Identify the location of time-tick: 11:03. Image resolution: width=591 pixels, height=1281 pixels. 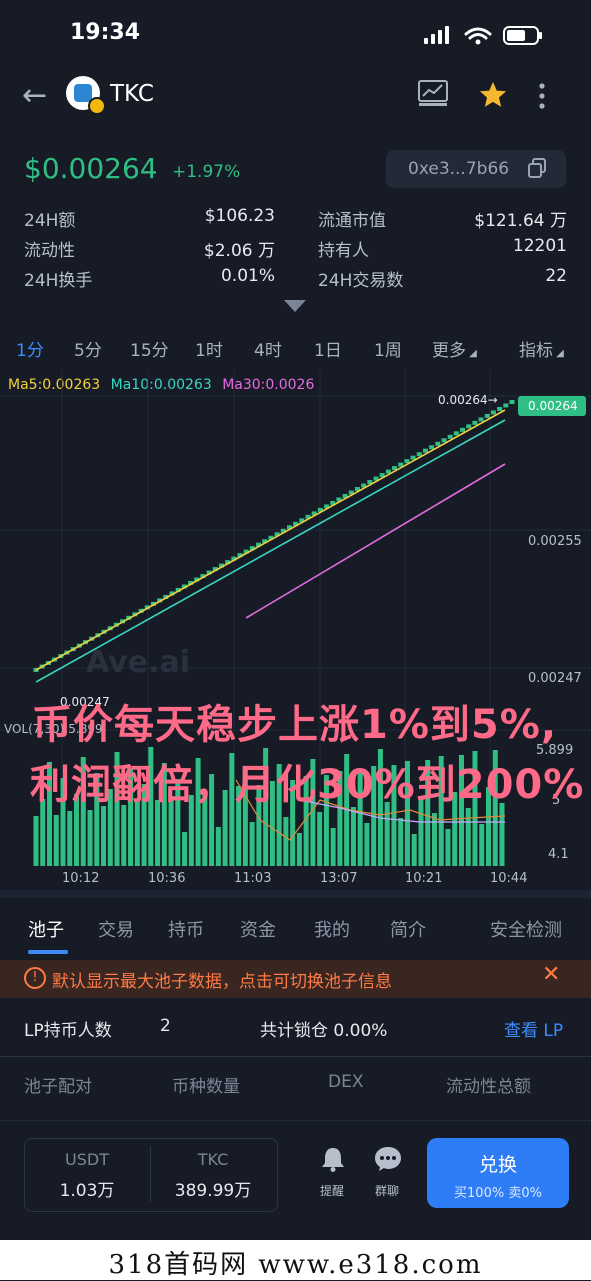
(252, 878).